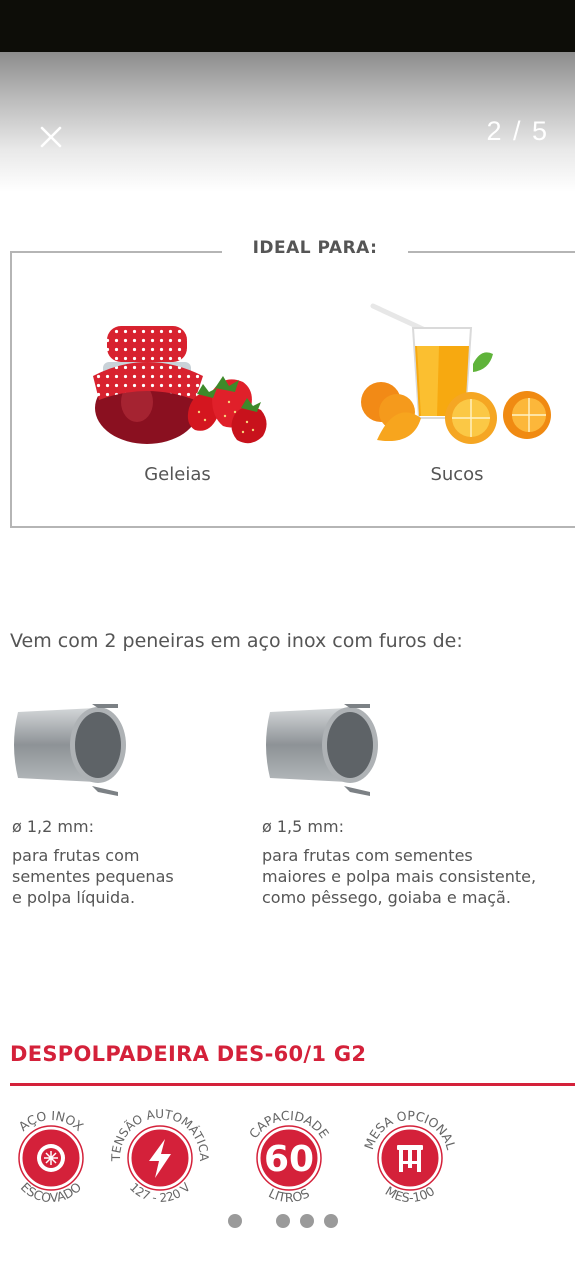 The width and height of the screenshot is (575, 1280). I want to click on sieve-2-size: ø 1,5 mm:, so click(303, 826).